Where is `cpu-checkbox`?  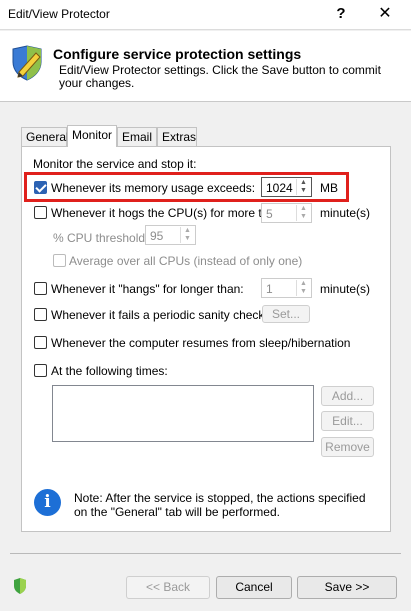 cpu-checkbox is located at coordinates (40, 212).